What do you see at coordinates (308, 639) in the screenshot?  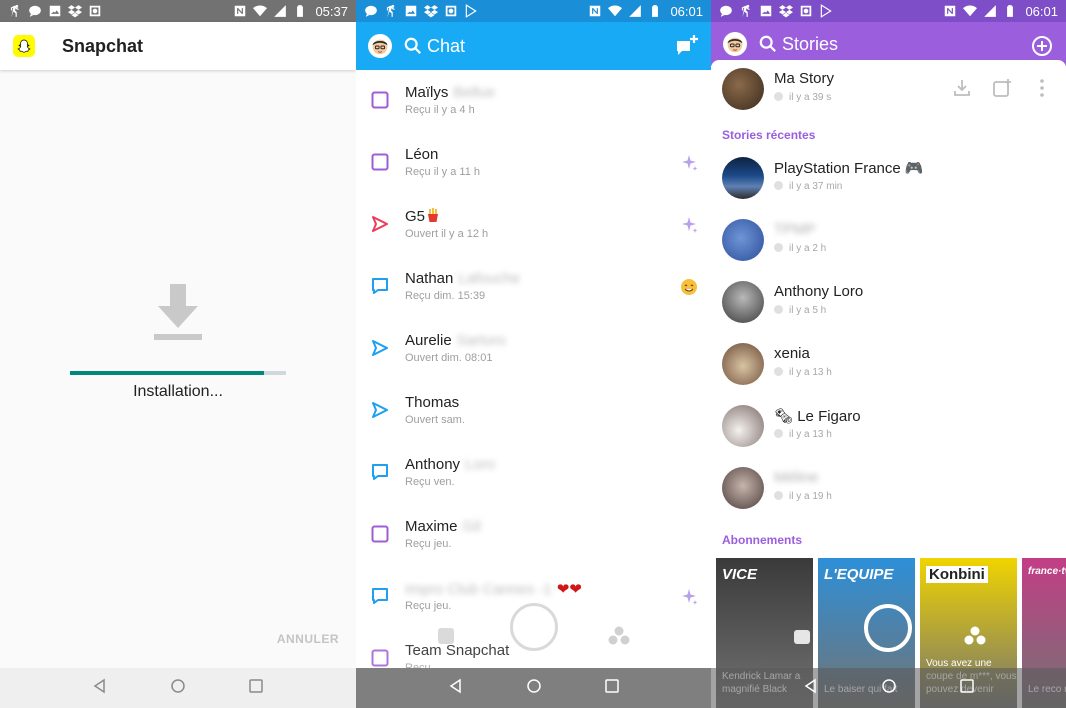 I see `cancel-button: ANNULER` at bounding box center [308, 639].